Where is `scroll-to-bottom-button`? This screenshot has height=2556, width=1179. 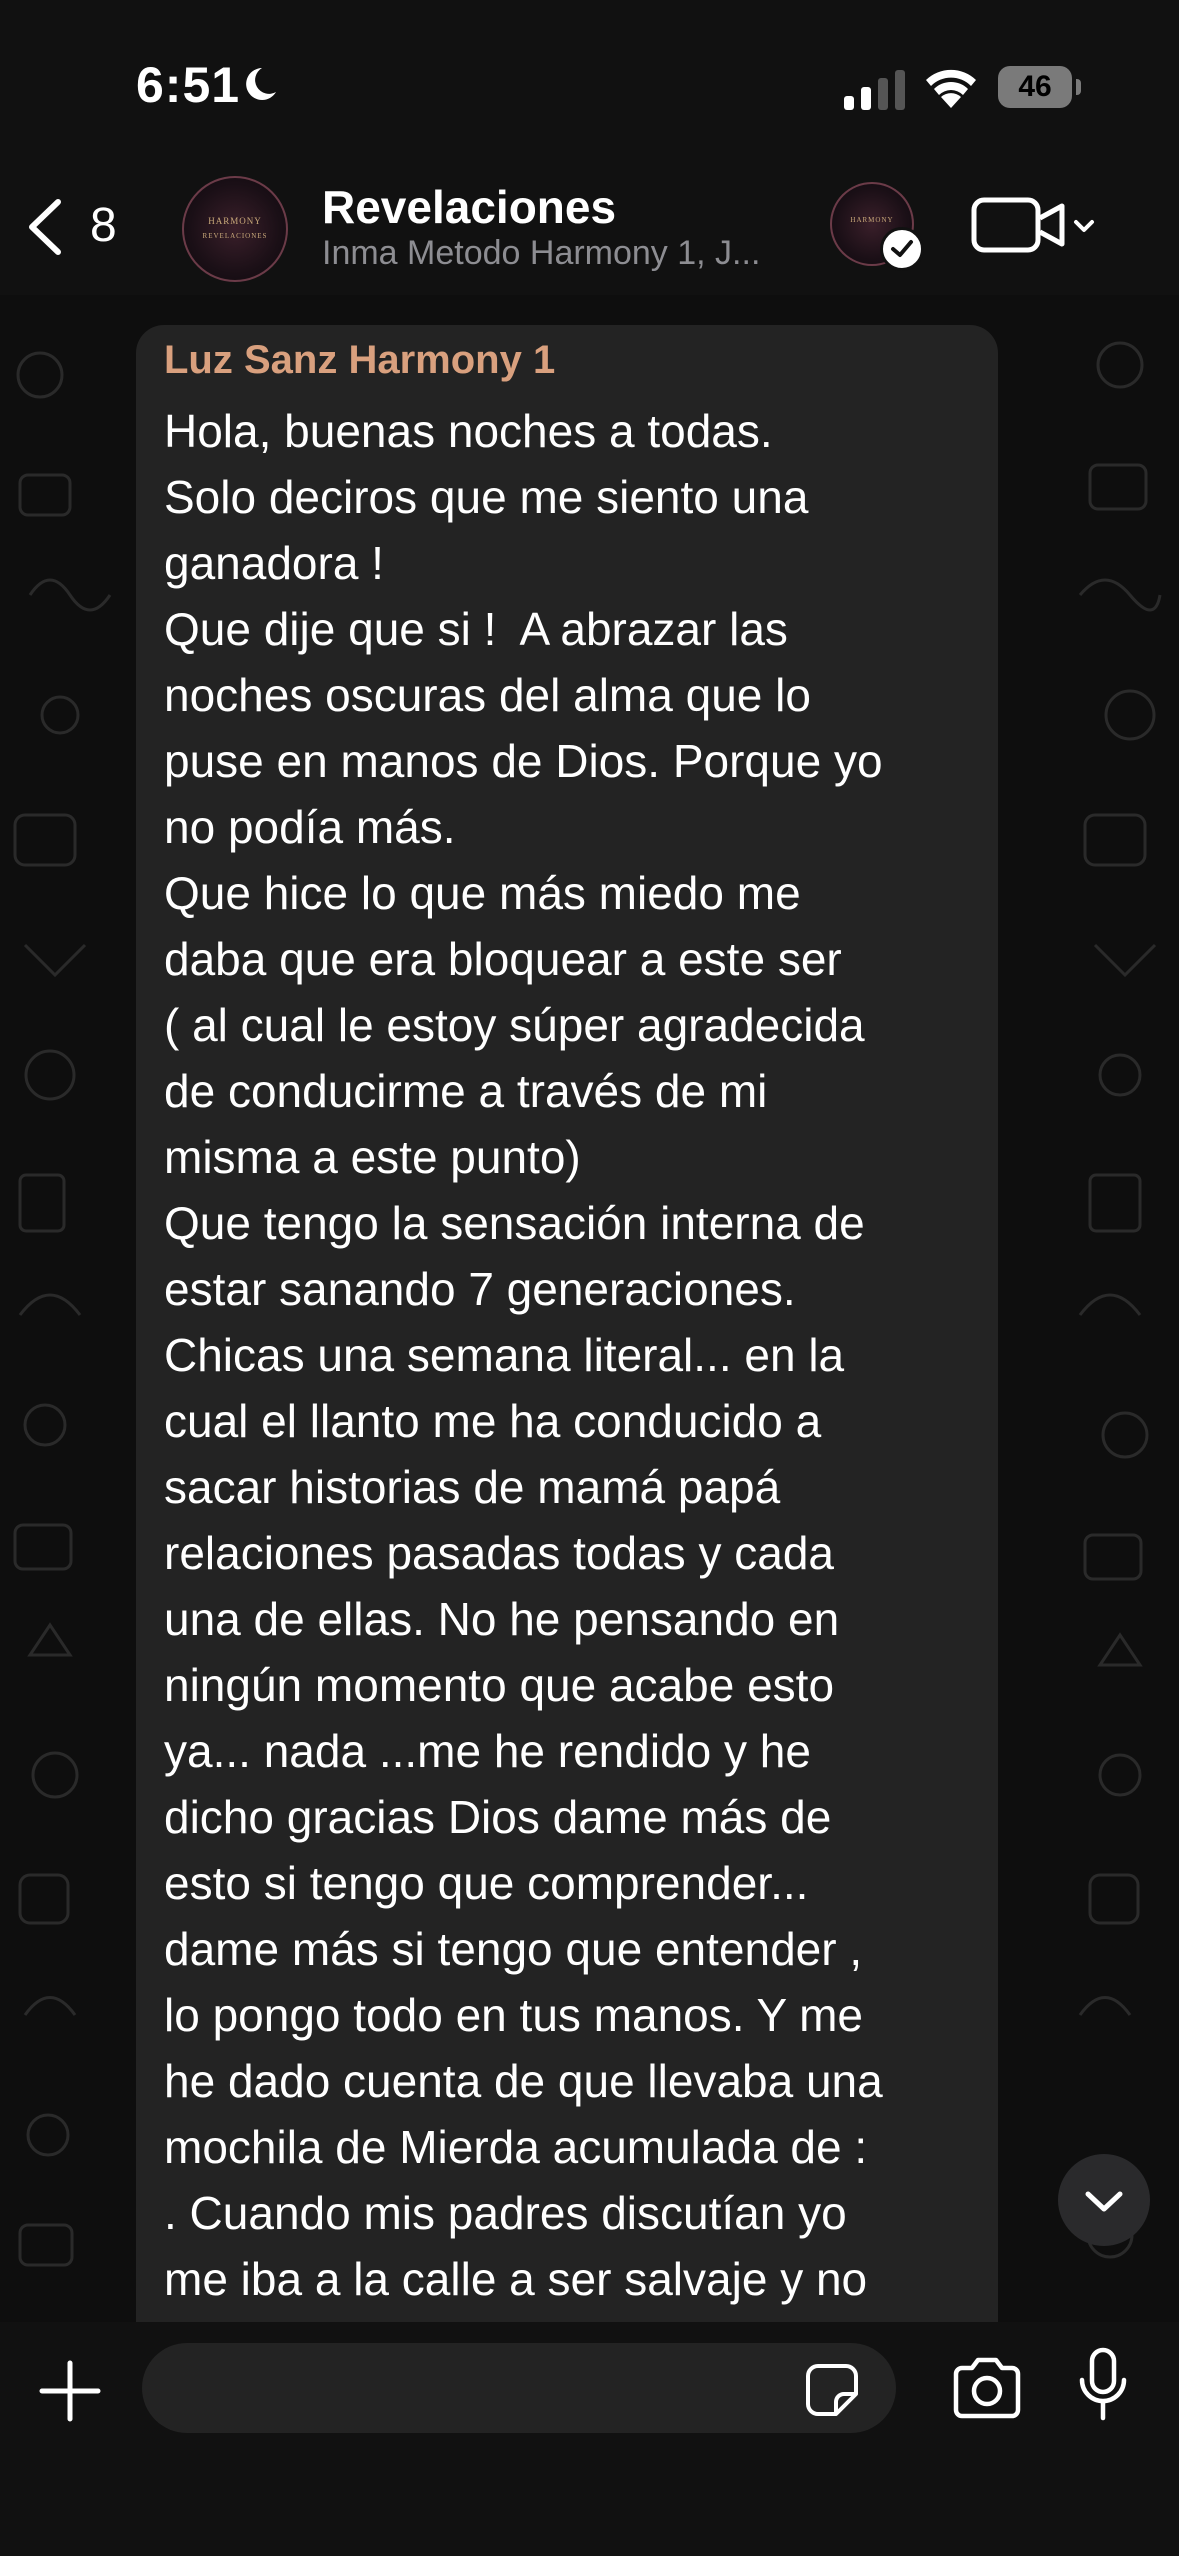
scroll-to-bottom-button is located at coordinates (1104, 2200).